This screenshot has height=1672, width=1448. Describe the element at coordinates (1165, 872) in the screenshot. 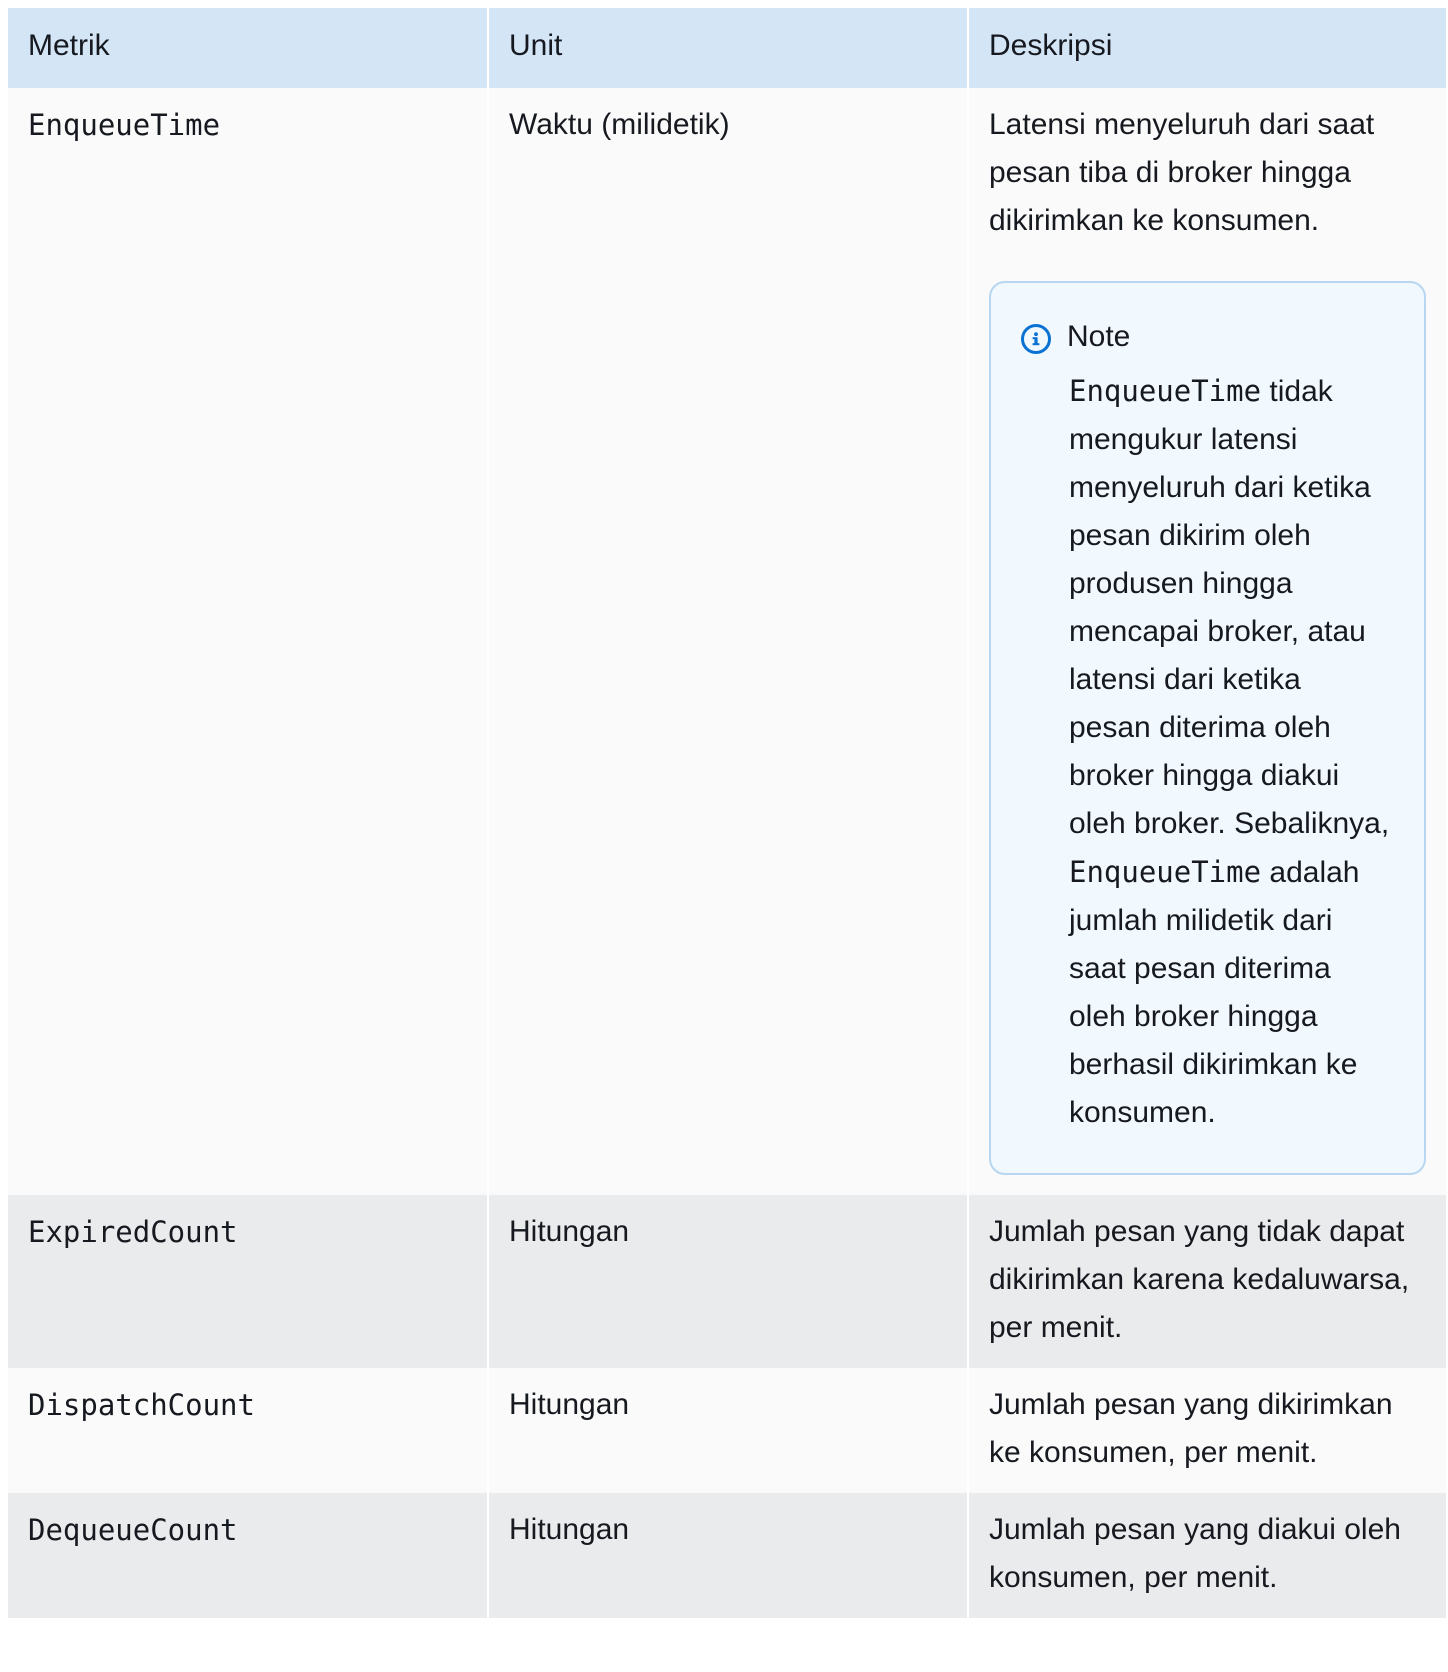

I see `note-code-2: EnqueueTime` at that location.